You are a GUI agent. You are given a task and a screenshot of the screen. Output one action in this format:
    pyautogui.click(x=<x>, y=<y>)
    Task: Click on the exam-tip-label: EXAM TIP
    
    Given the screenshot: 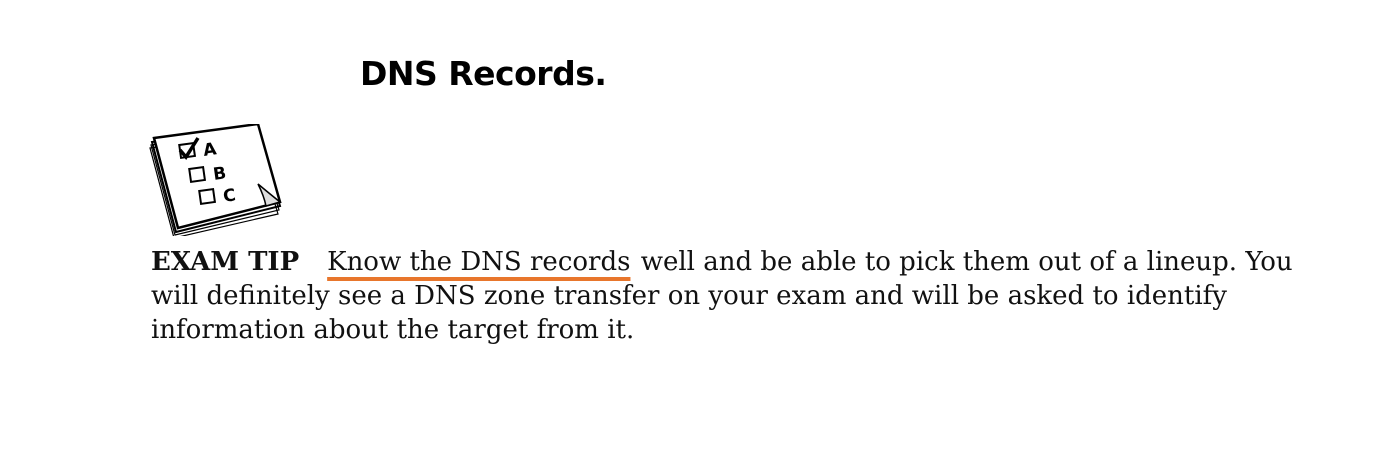 What is the action you would take?
    pyautogui.click(x=225, y=262)
    